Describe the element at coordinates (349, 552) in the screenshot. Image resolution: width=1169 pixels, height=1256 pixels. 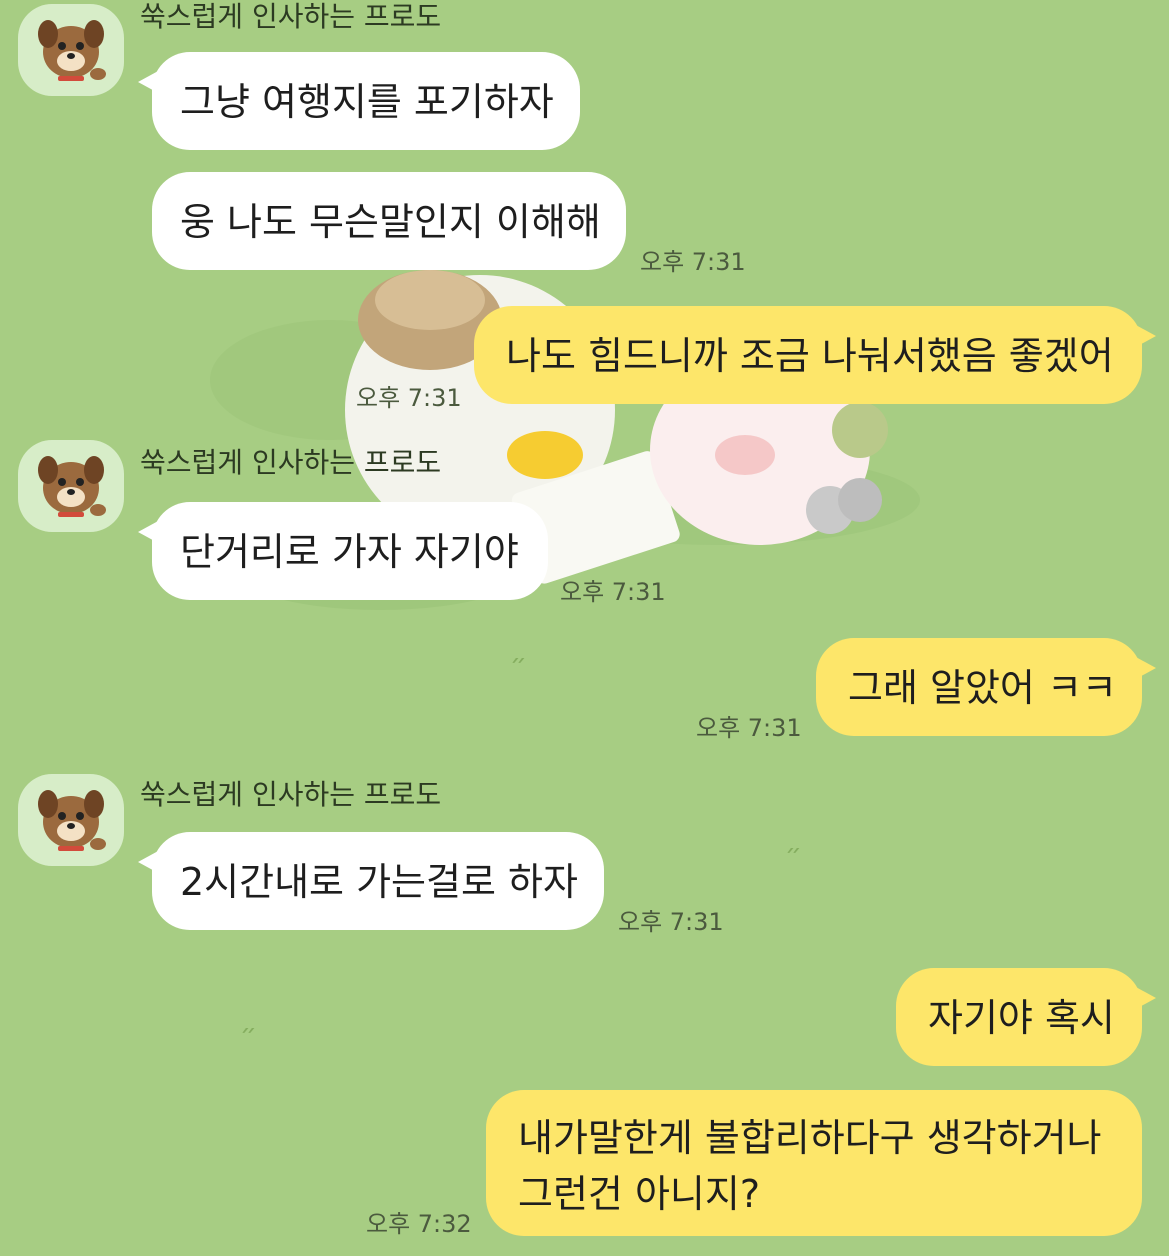
I see `message-text: 단거리로 가자 자기야` at that location.